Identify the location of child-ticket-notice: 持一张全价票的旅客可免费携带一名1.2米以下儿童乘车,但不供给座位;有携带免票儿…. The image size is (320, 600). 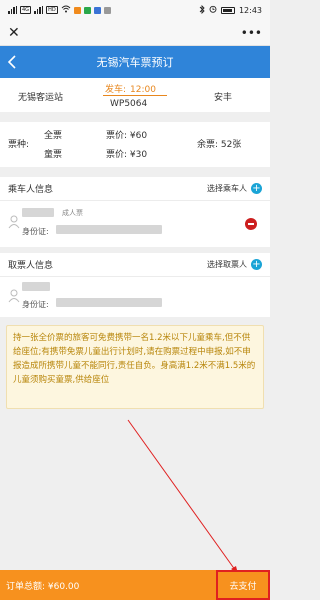
(135, 367).